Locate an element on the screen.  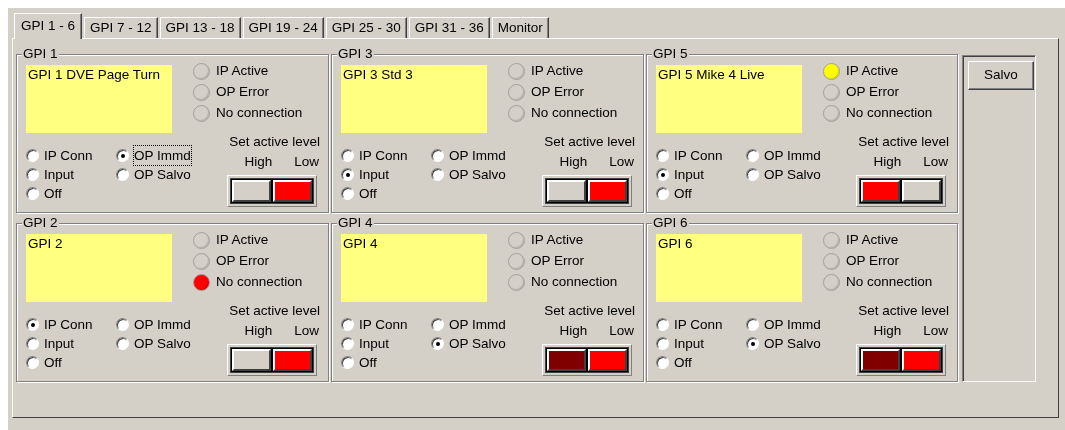
tab: GPI 1 - 6 is located at coordinates (48, 26).